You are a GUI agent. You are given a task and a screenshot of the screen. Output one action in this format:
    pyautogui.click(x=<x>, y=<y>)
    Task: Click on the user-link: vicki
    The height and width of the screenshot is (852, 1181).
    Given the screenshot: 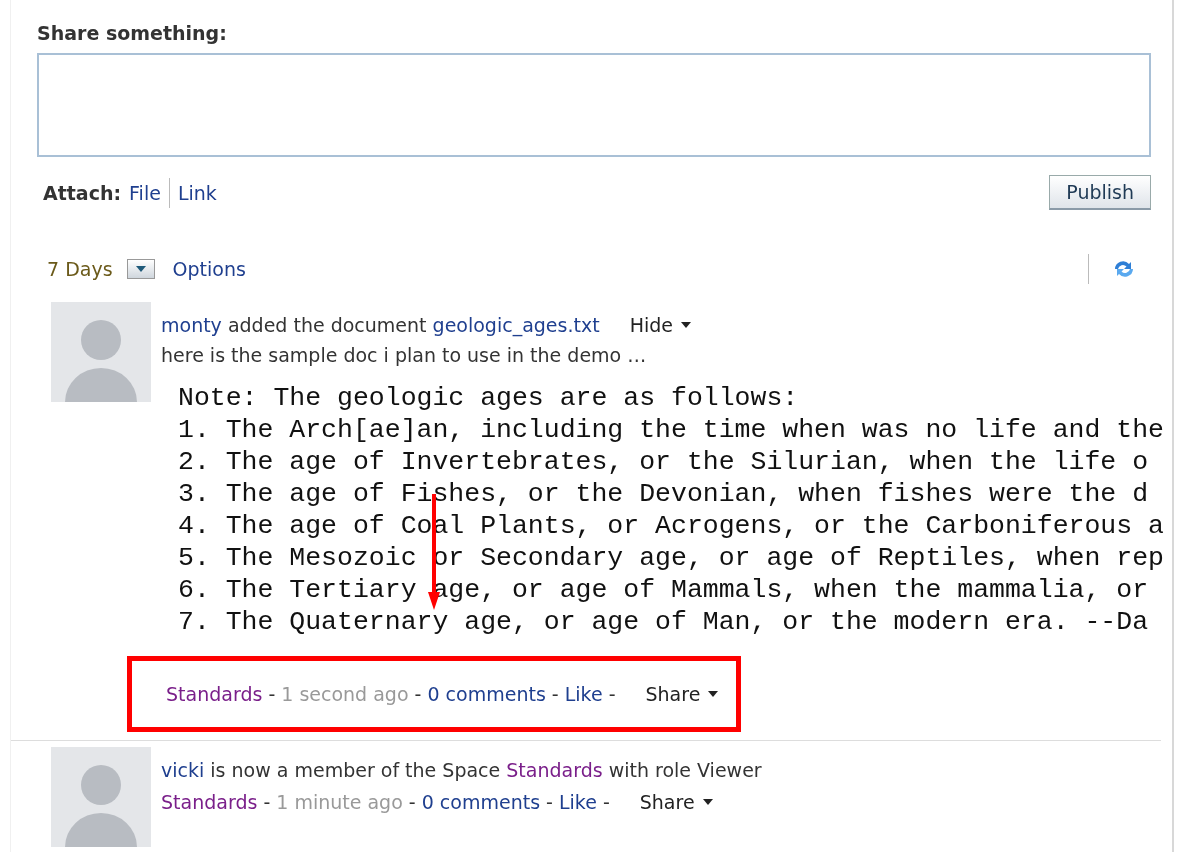 What is the action you would take?
    pyautogui.click(x=183, y=770)
    